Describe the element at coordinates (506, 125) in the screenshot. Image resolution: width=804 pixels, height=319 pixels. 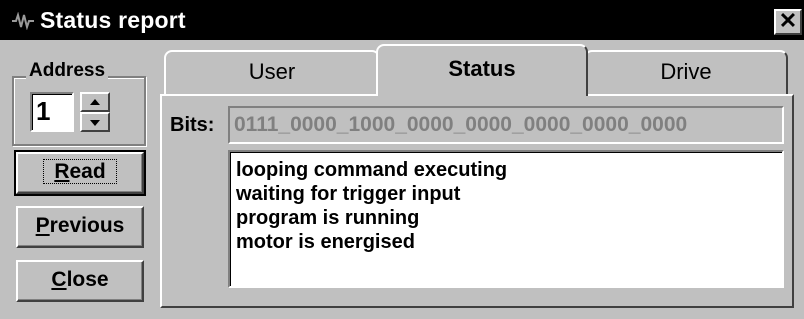
I see `bits-field: 0111_0000_1000_0000_0000_0000_0000_0000` at that location.